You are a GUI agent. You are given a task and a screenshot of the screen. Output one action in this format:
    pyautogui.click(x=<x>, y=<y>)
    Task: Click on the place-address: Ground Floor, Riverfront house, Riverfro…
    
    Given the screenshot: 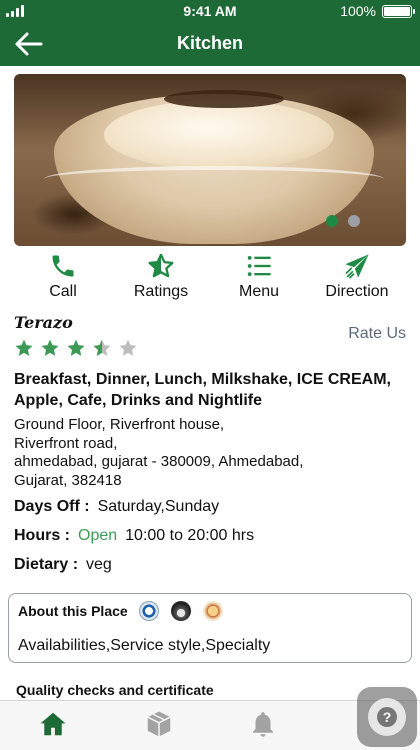 What is the action you would take?
    pyautogui.click(x=210, y=453)
    